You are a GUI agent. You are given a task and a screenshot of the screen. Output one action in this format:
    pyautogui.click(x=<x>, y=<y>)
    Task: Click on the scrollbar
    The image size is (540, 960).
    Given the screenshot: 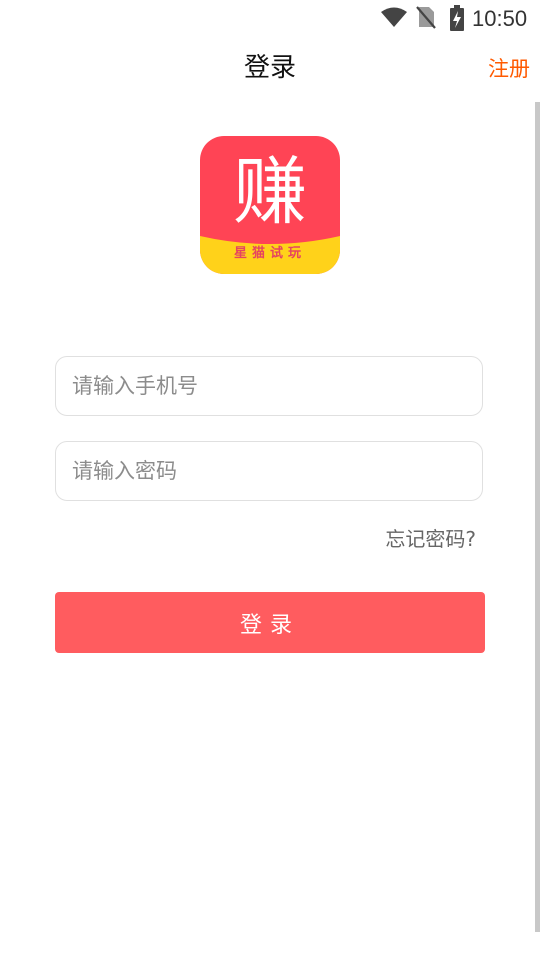 What is the action you would take?
    pyautogui.click(x=537, y=517)
    